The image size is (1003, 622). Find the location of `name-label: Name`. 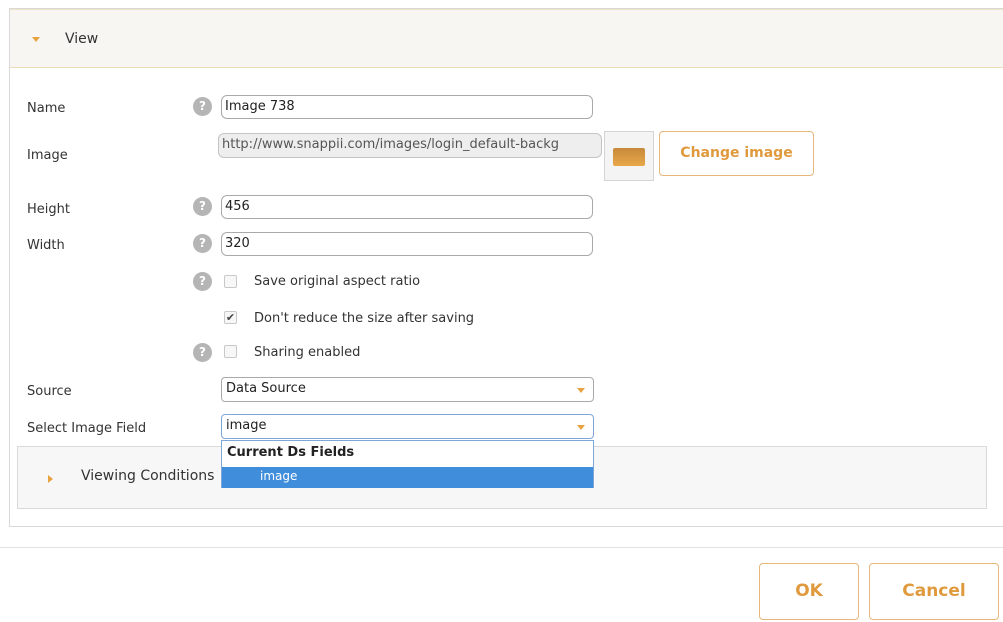

name-label: Name is located at coordinates (46, 108).